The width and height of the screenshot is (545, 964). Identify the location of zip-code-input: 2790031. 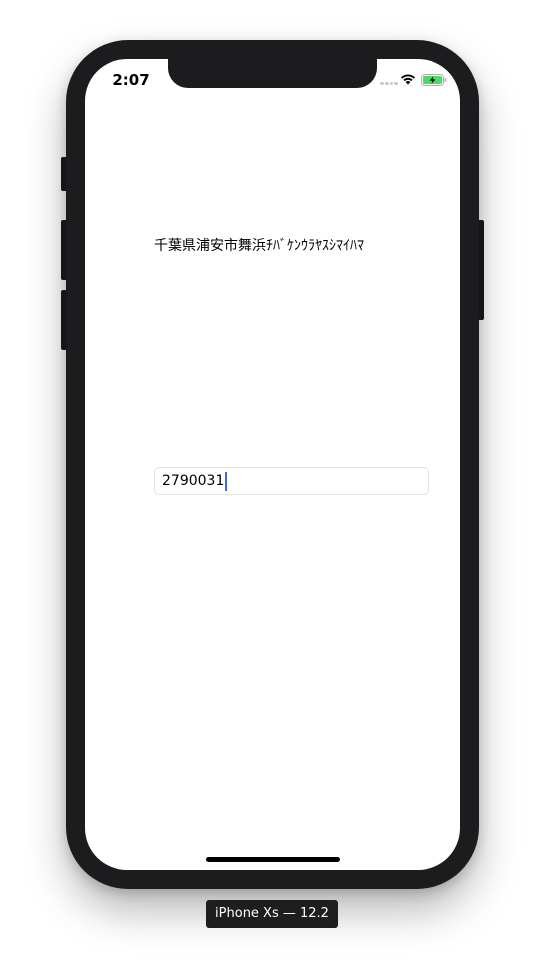
(291, 481).